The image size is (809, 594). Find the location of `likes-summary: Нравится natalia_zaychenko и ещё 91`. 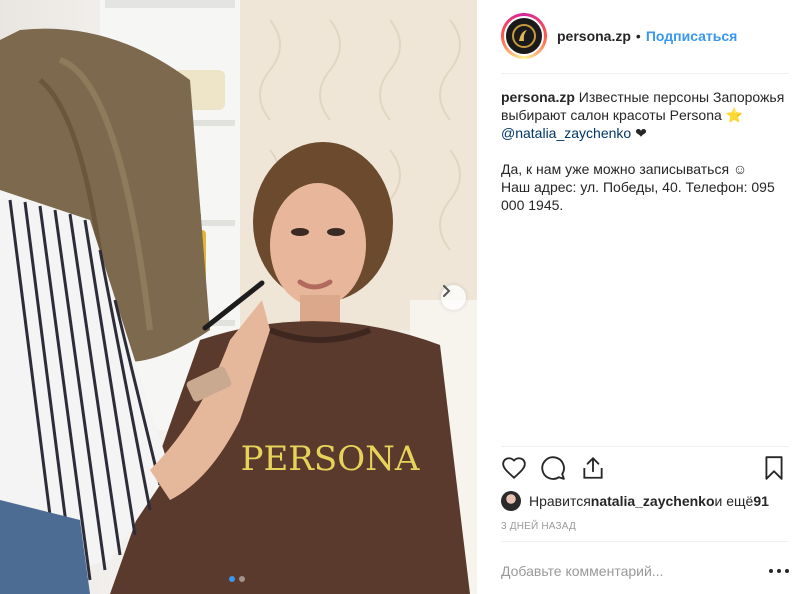

likes-summary: Нравится natalia_zaychenko и ещё 91 is located at coordinates (635, 501).